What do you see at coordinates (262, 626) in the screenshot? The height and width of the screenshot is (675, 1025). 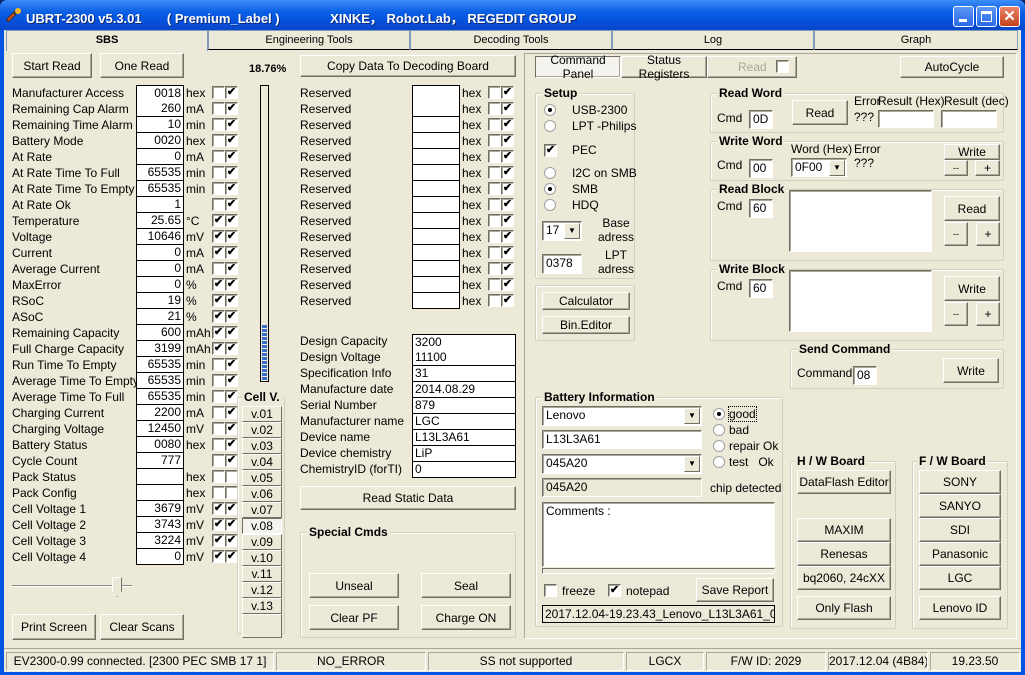 I see `cell-v-button` at bounding box center [262, 626].